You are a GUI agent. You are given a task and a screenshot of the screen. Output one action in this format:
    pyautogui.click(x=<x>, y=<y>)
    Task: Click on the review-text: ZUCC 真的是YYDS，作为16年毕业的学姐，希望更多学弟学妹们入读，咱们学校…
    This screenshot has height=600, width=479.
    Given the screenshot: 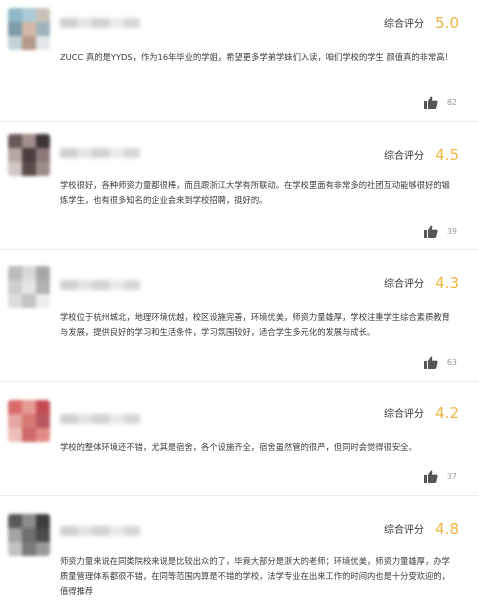 What is the action you would take?
    pyautogui.click(x=256, y=57)
    